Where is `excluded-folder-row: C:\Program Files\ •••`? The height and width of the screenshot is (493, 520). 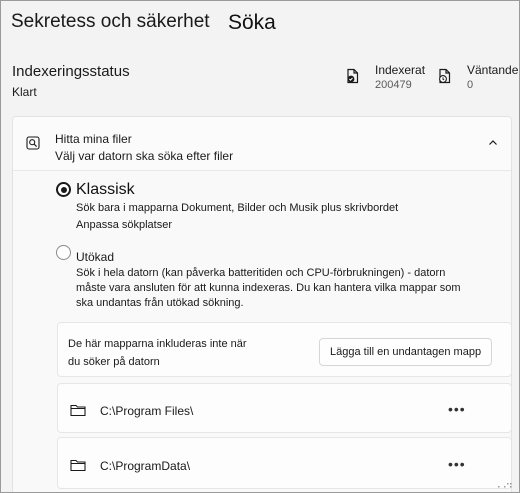 excluded-folder-row: C:\Program Files\ ••• is located at coordinates (284, 408).